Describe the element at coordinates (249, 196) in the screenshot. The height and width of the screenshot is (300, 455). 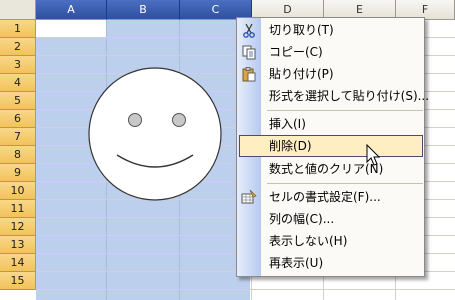
I see `format-cells-icon` at that location.